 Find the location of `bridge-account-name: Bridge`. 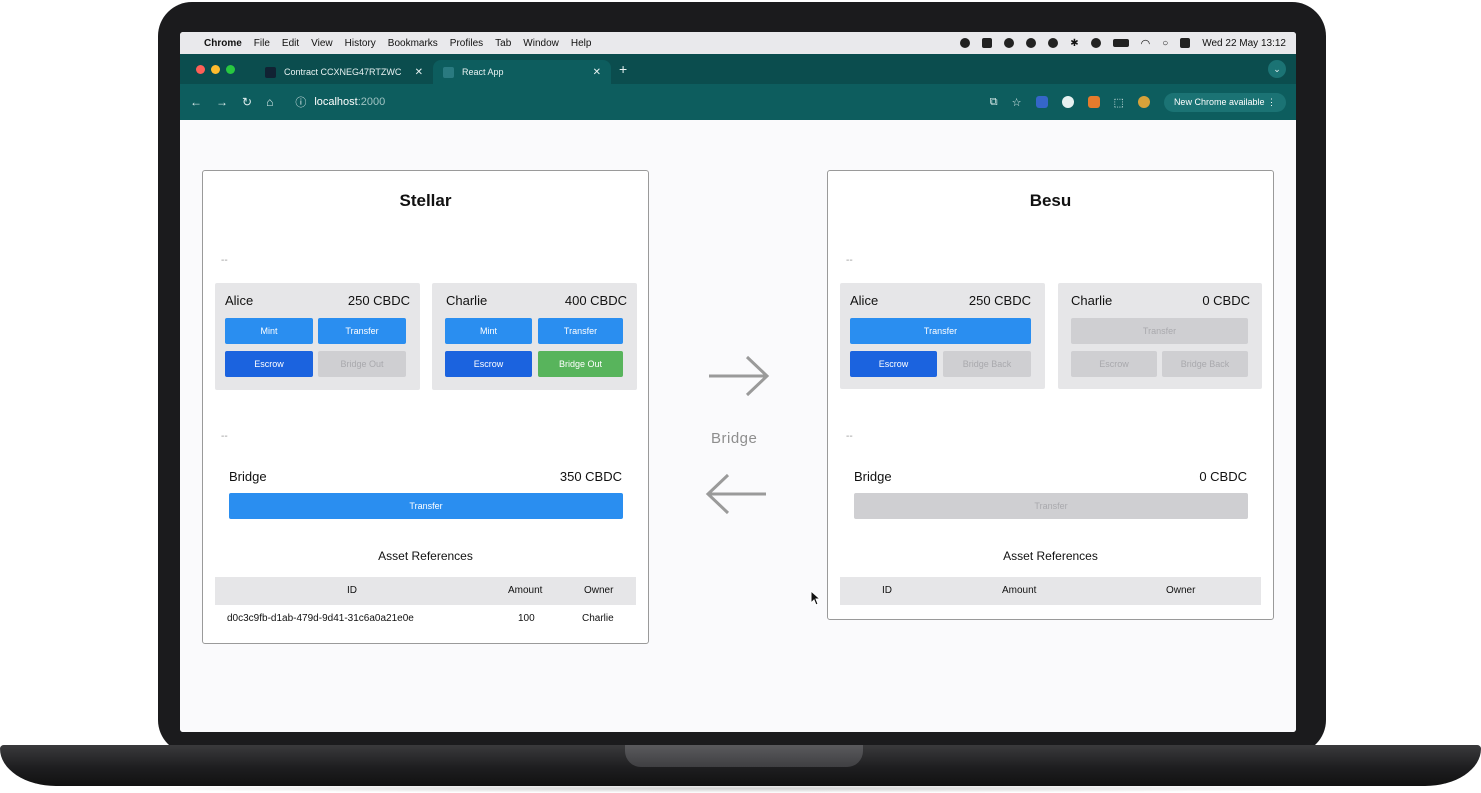

bridge-account-name: Bridge is located at coordinates (248, 476).